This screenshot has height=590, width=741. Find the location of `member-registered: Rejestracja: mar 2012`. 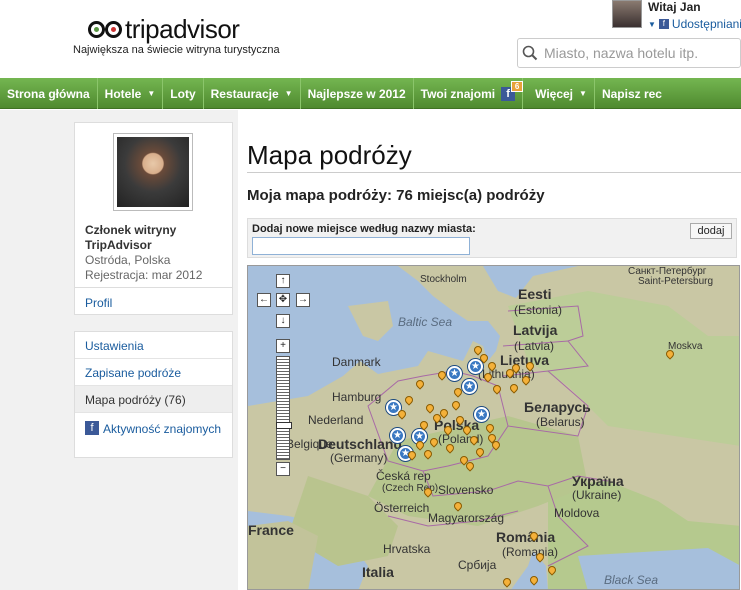

member-registered: Rejestracja: mar 2012 is located at coordinates (144, 275).